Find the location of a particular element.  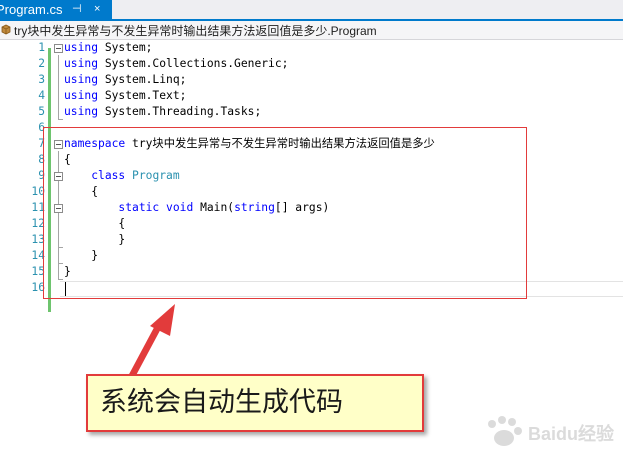

watermark-text: Baidu经验 is located at coordinates (571, 433).